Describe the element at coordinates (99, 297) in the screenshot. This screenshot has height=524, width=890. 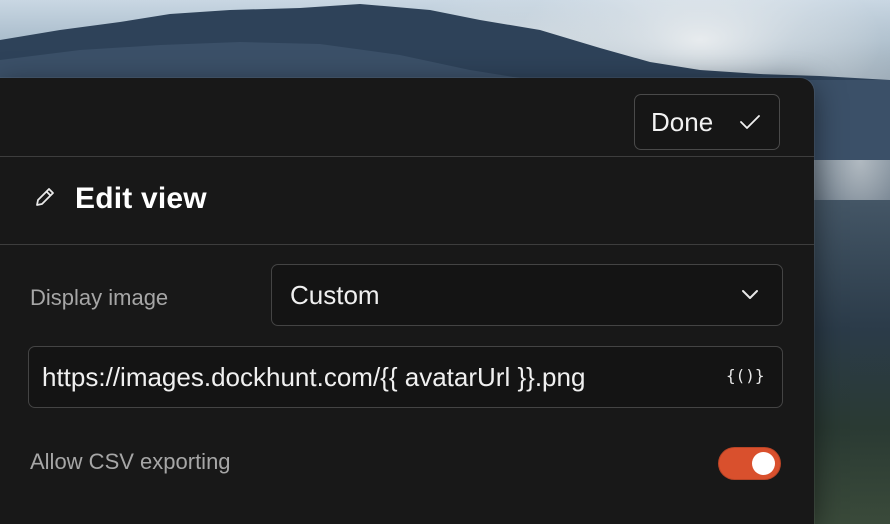
I see `display-image-label: Display image` at that location.